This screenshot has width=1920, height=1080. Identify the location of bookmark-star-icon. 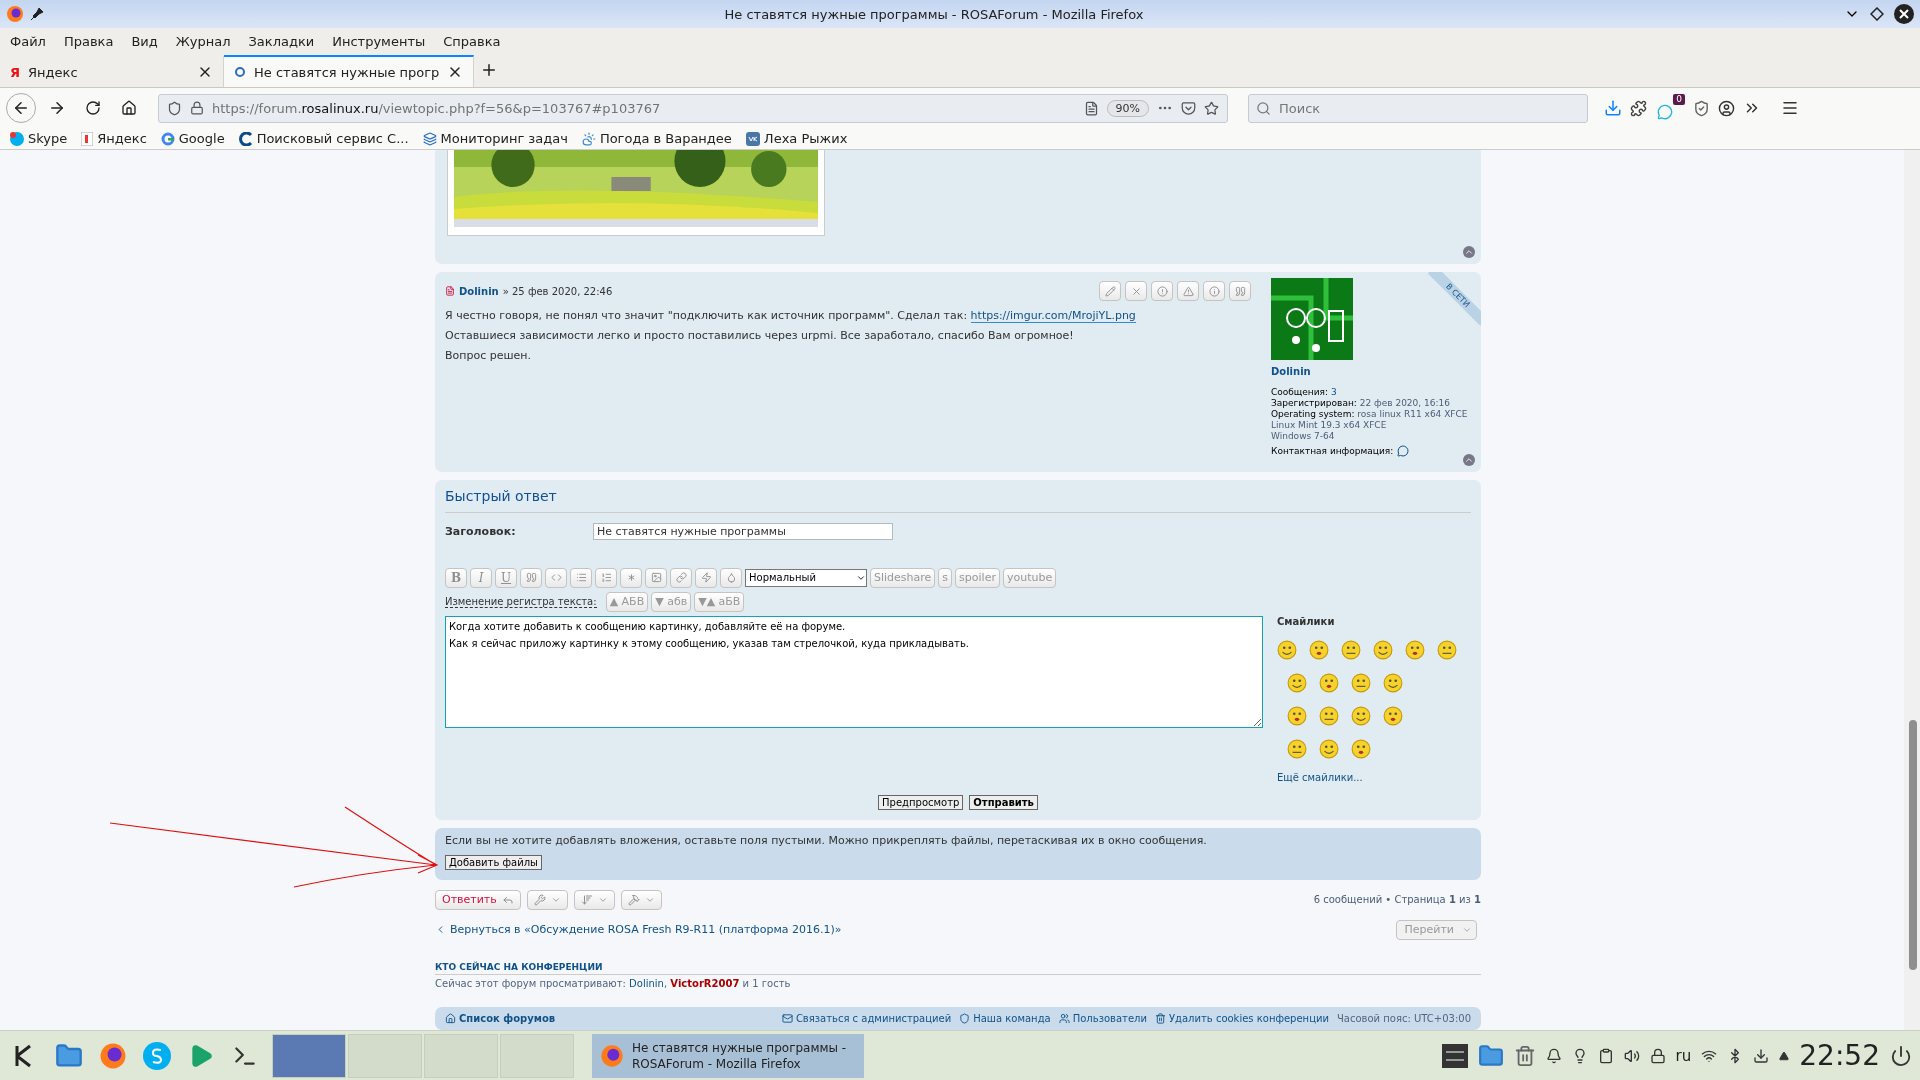
(1211, 108).